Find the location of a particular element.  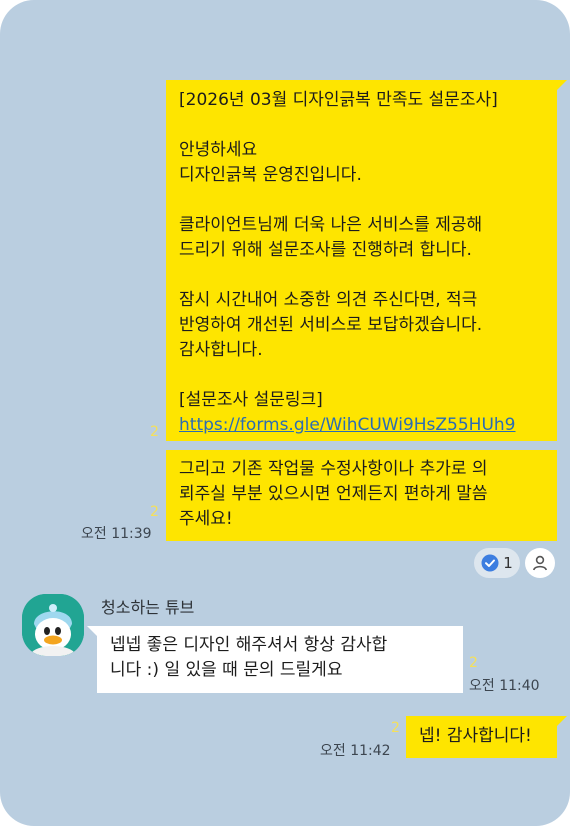

survey-paragraph: 잠시 시간내어 소중한 의견 주신다면, 적극 is located at coordinates (328, 300).